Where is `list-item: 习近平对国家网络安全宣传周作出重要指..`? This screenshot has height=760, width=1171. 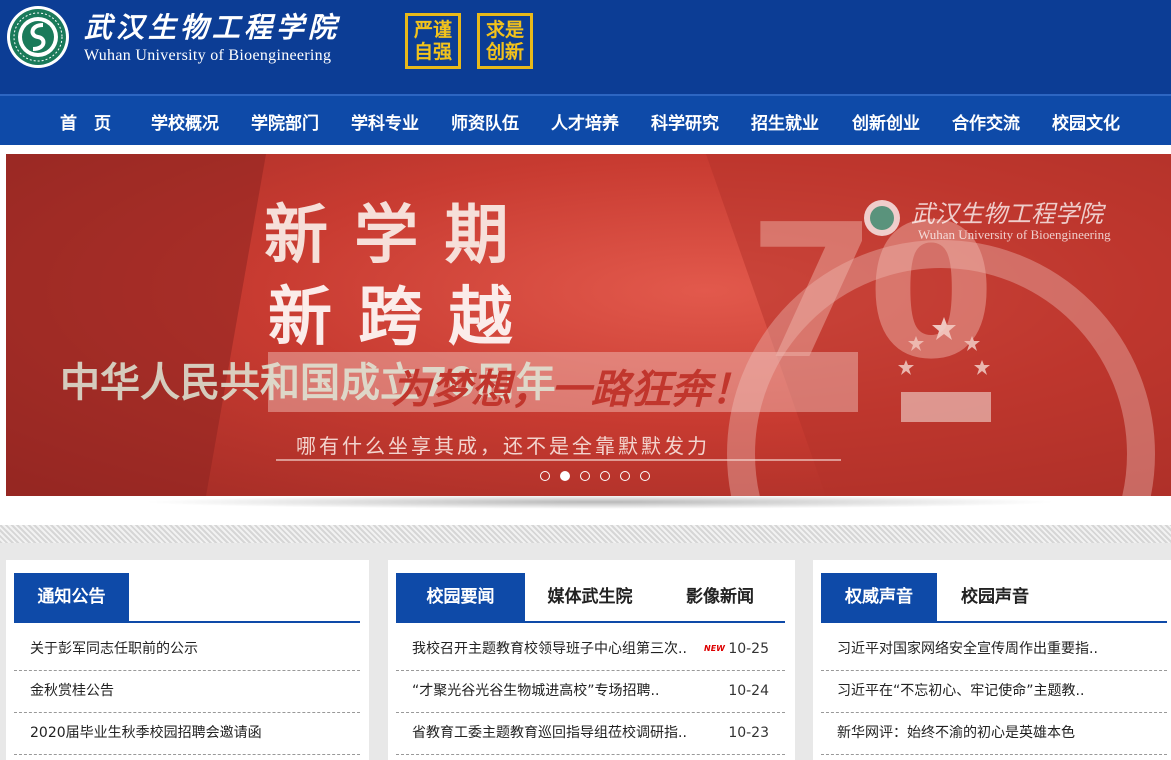 list-item: 习近平对国家网络安全宣传周作出重要指.. is located at coordinates (994, 649).